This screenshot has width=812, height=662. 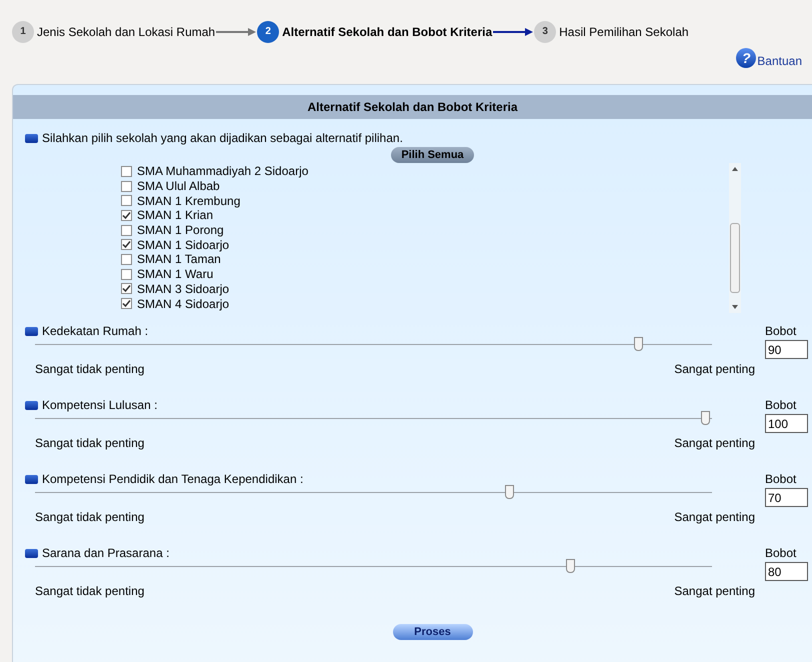 I want to click on weight-field: 90, so click(x=786, y=349).